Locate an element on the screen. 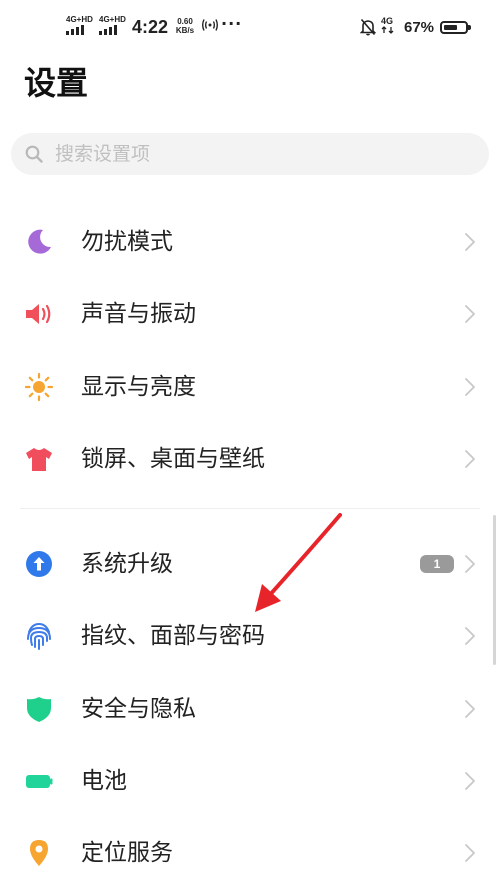 This screenshot has height=888, width=500. settings-item-location-services: 定位服务 is located at coordinates (250, 852).